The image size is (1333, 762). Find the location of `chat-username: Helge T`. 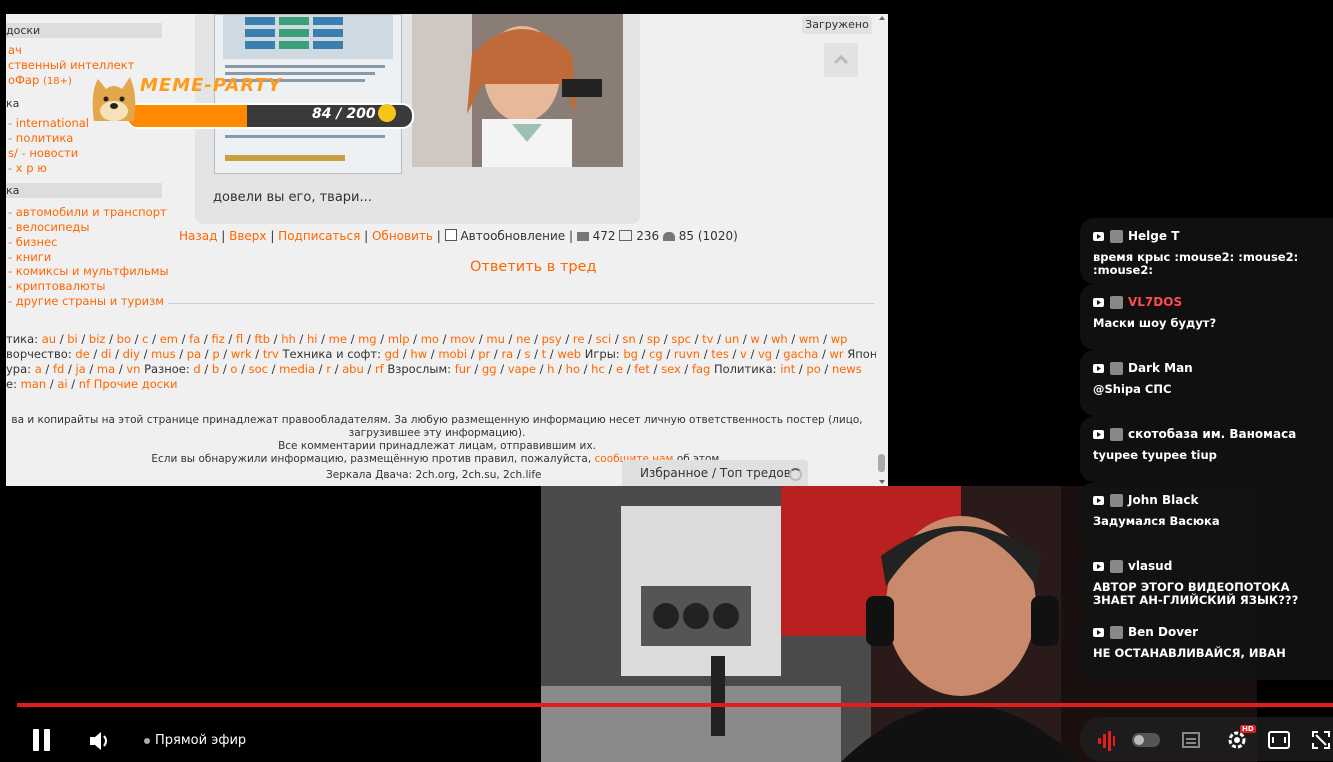

chat-username: Helge T is located at coordinates (1153, 236).